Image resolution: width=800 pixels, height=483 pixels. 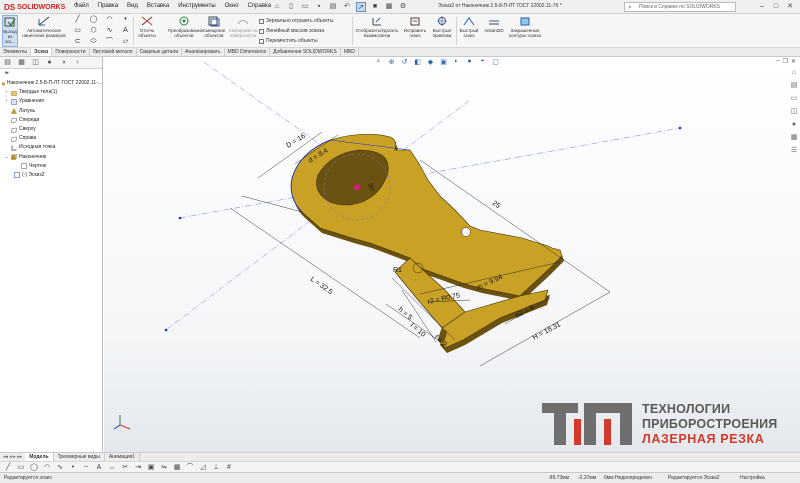 What do you see at coordinates (7, 62) in the screenshot?
I see `feature-tree-tab-icon: ▤` at bounding box center [7, 62].